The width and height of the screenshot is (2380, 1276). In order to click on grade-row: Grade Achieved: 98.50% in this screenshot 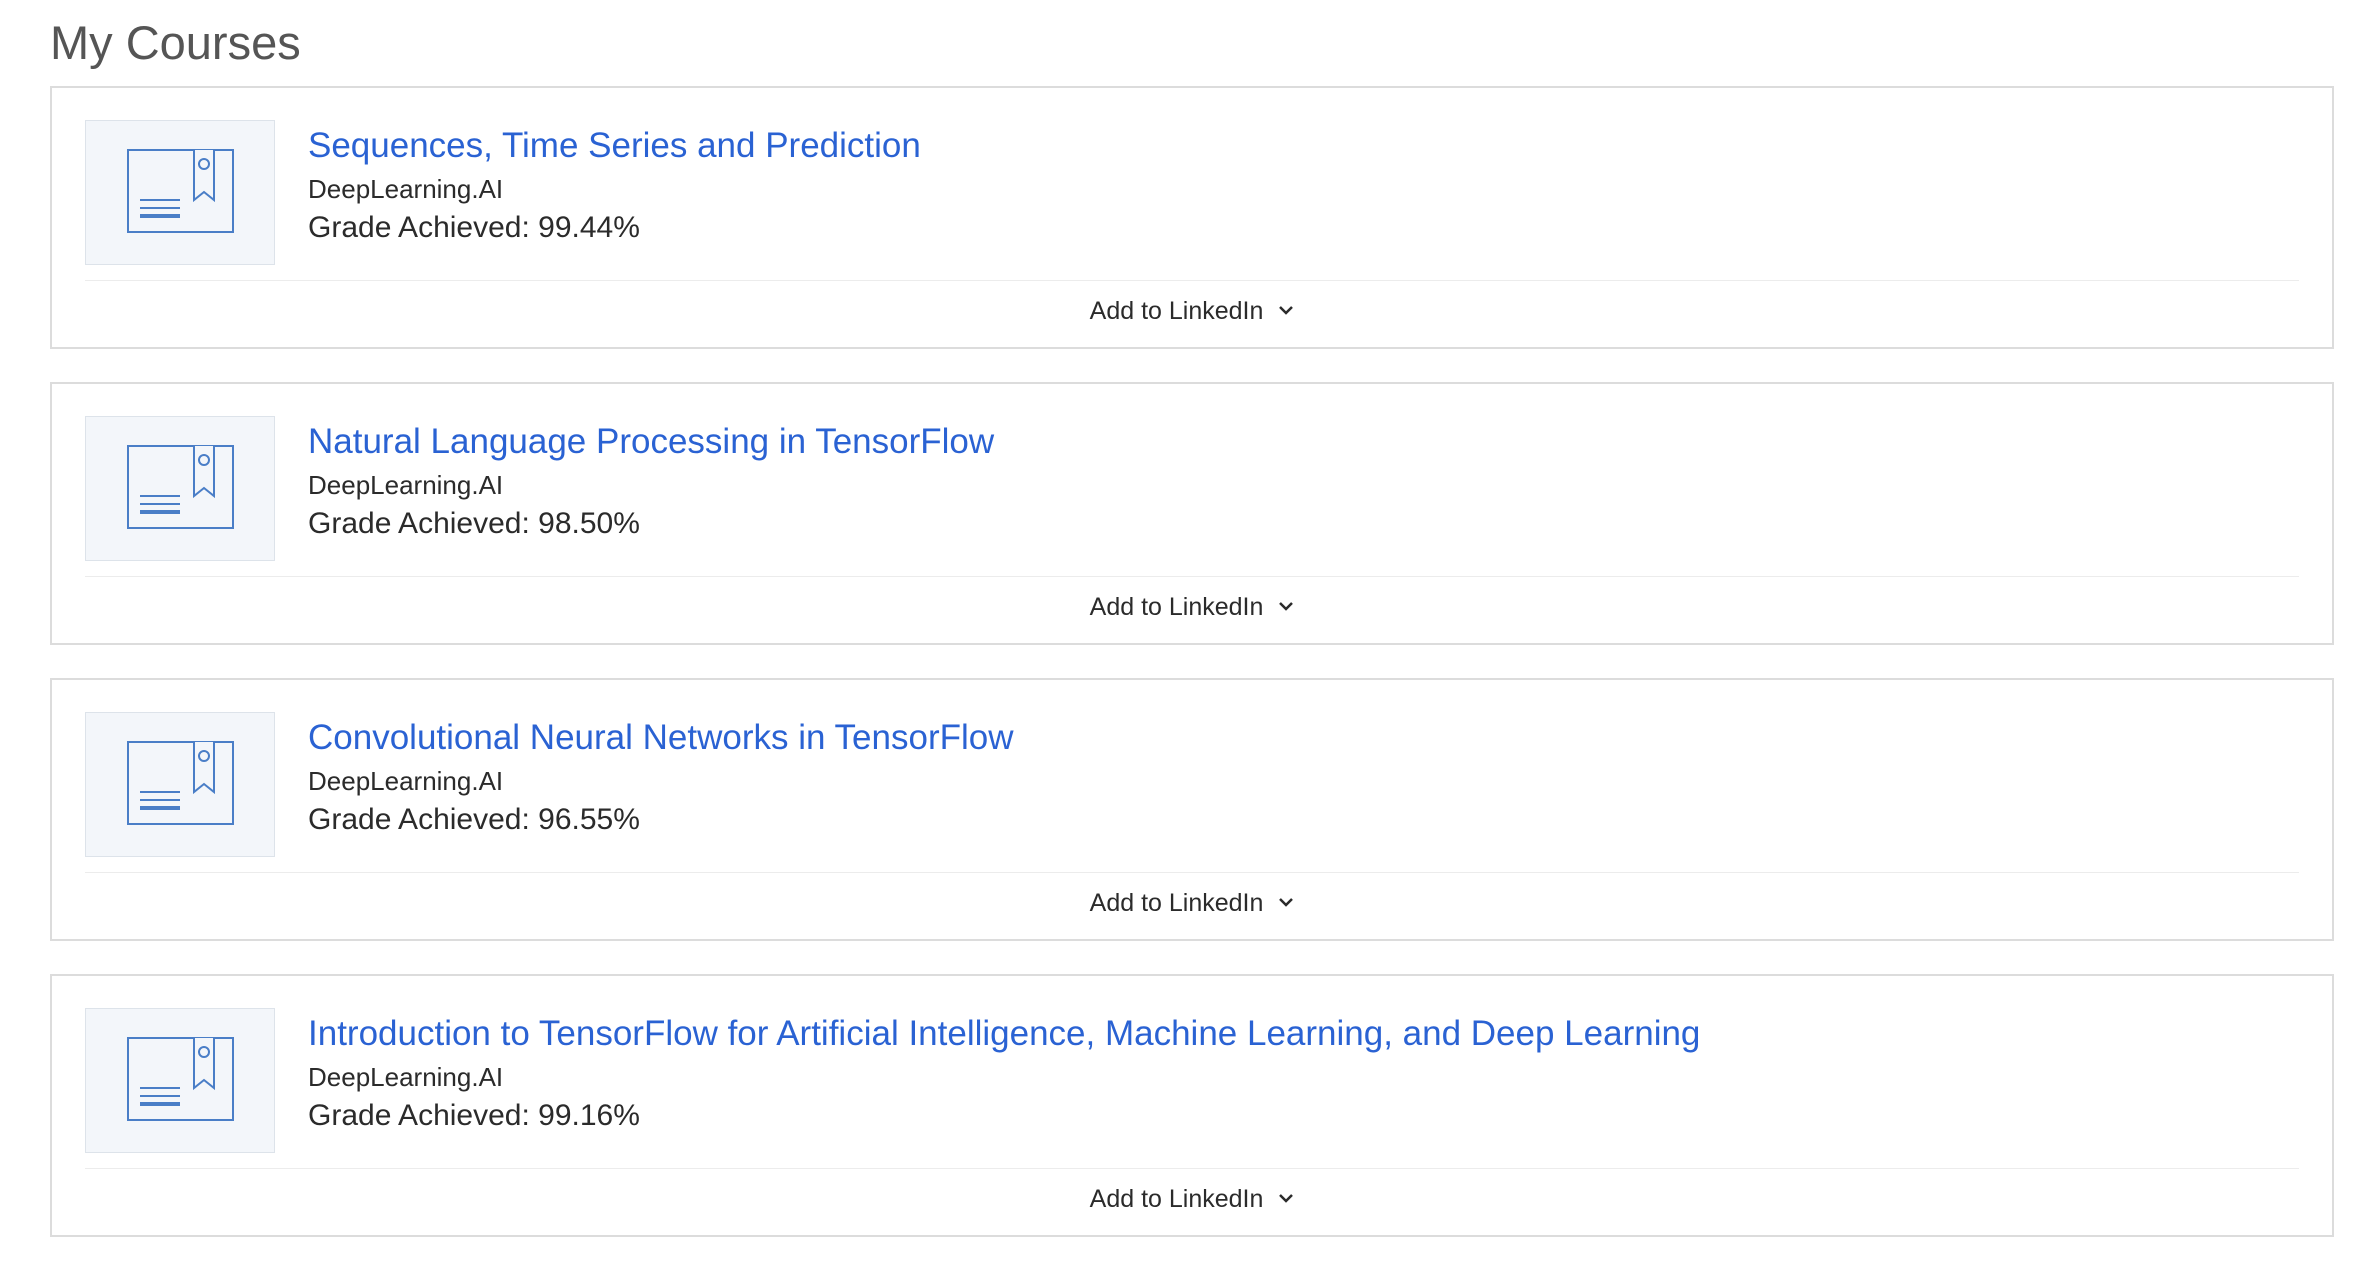, I will do `click(474, 524)`.